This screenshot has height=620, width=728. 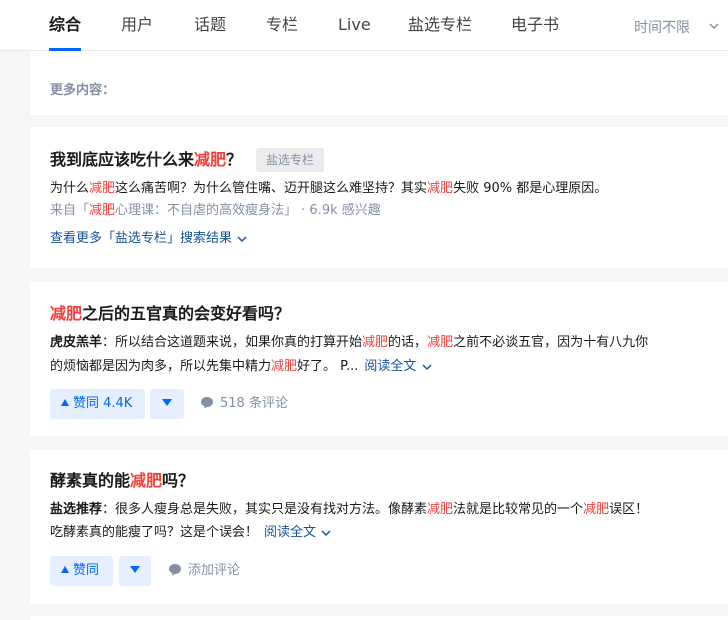 What do you see at coordinates (662, 28) in the screenshot?
I see `time-filter-label: 时间不限` at bounding box center [662, 28].